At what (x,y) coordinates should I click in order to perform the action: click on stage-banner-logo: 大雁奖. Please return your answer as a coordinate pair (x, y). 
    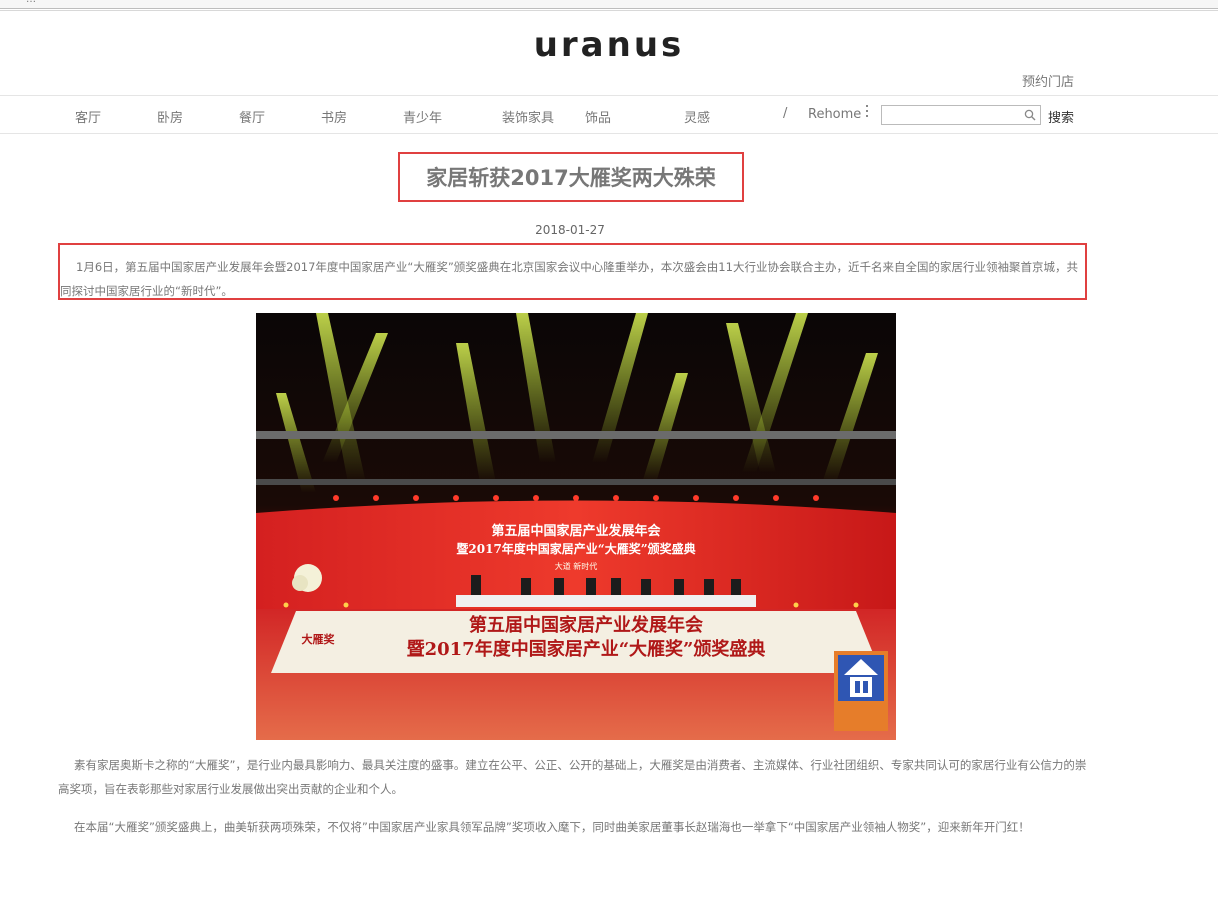
    Looking at the image, I should click on (319, 639).